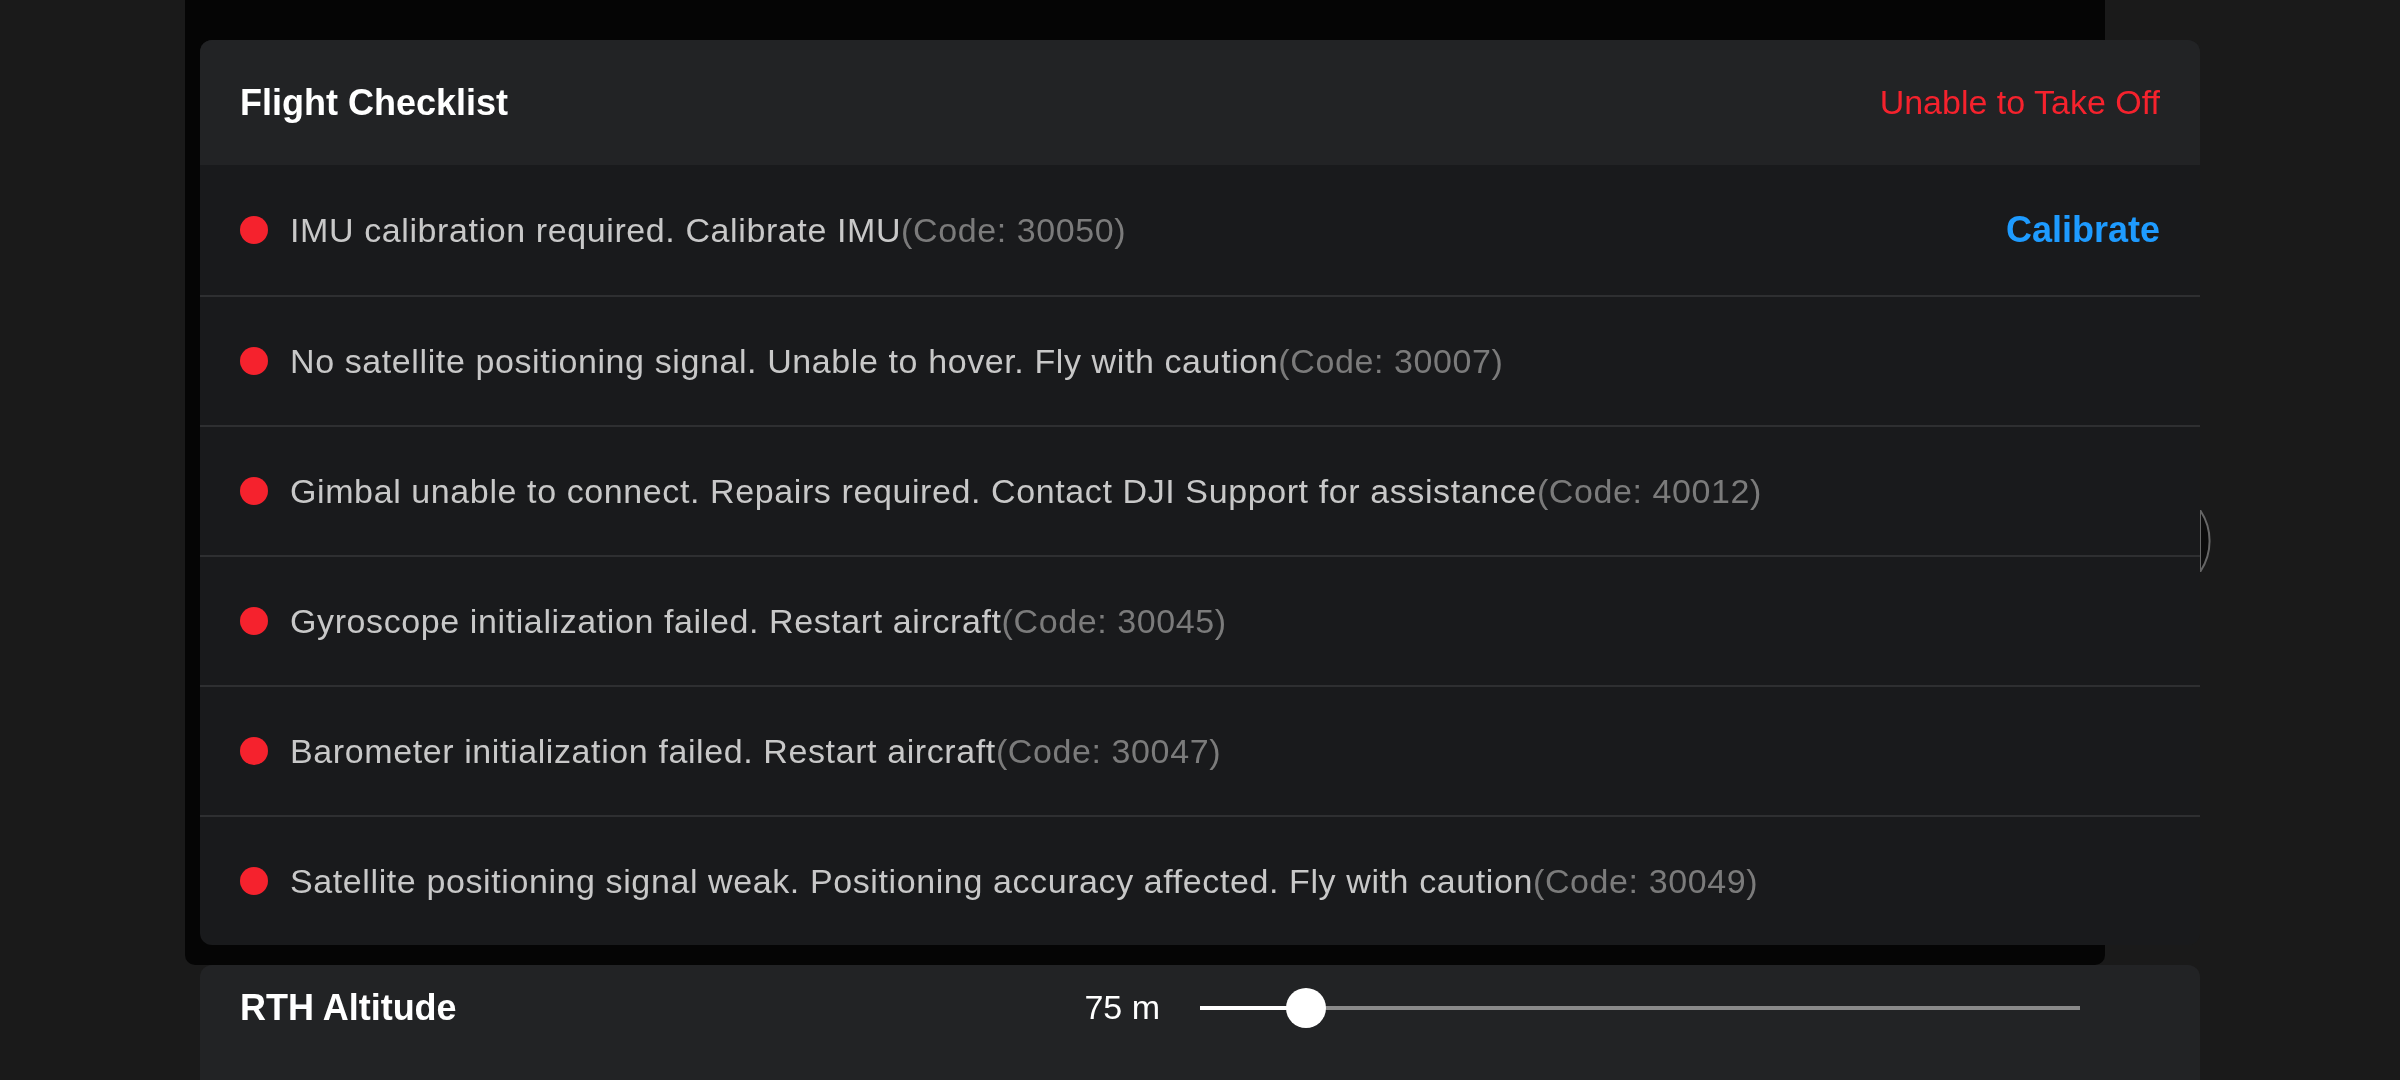 The height and width of the screenshot is (1080, 2400). Describe the element at coordinates (1305, 1007) in the screenshot. I see `slider-thumb` at that location.